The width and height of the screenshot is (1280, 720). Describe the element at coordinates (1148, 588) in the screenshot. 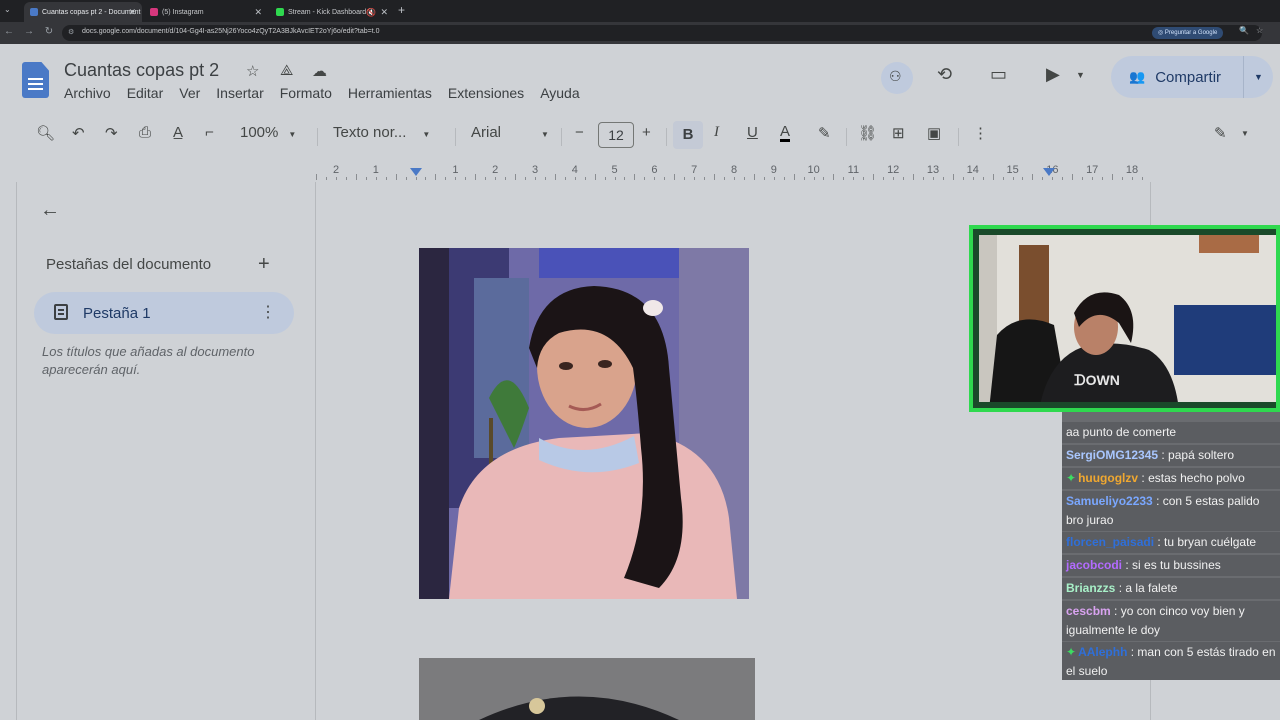

I see `chat-text: : a la falete` at that location.